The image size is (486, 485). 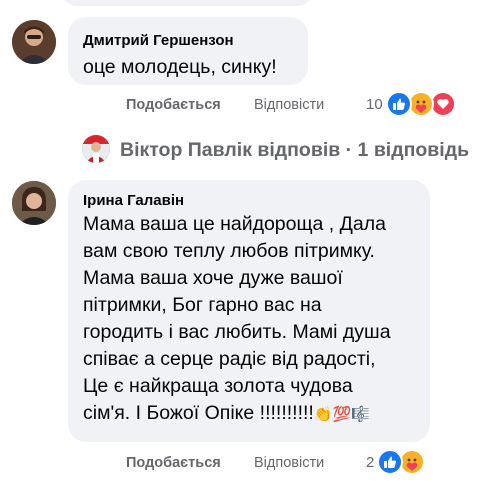 I want to click on comment-text-line: Це є найкраща золота чудова, so click(x=218, y=386).